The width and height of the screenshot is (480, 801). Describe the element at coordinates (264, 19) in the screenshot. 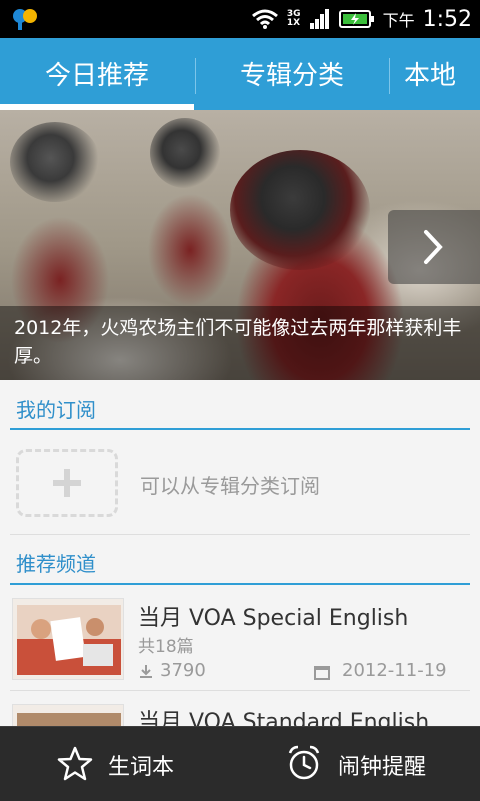

I see `wifi-icon` at that location.